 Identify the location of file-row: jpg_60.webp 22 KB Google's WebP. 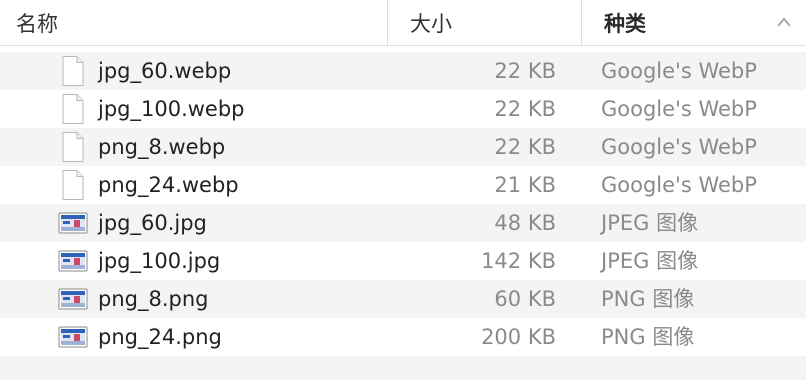
(403, 71).